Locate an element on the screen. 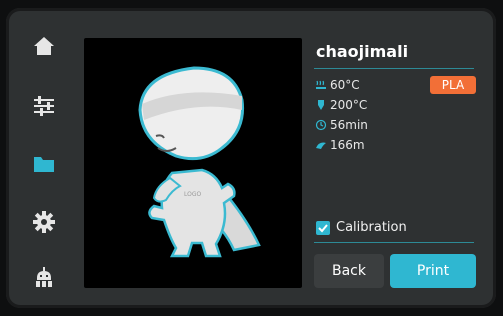  nozzle-icon is located at coordinates (321, 105).